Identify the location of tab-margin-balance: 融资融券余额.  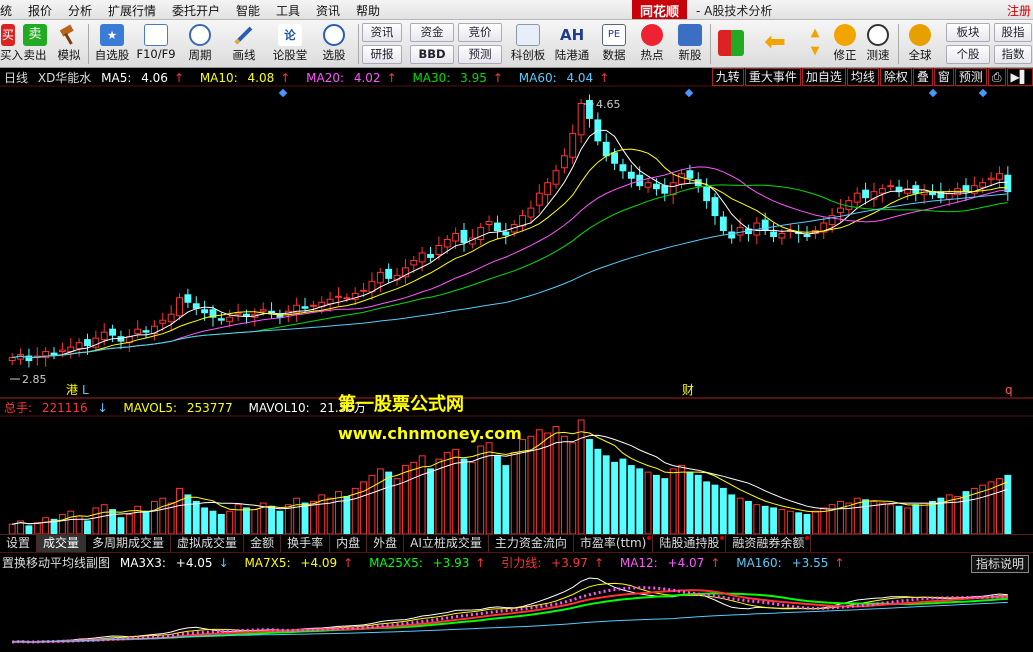
(769, 543).